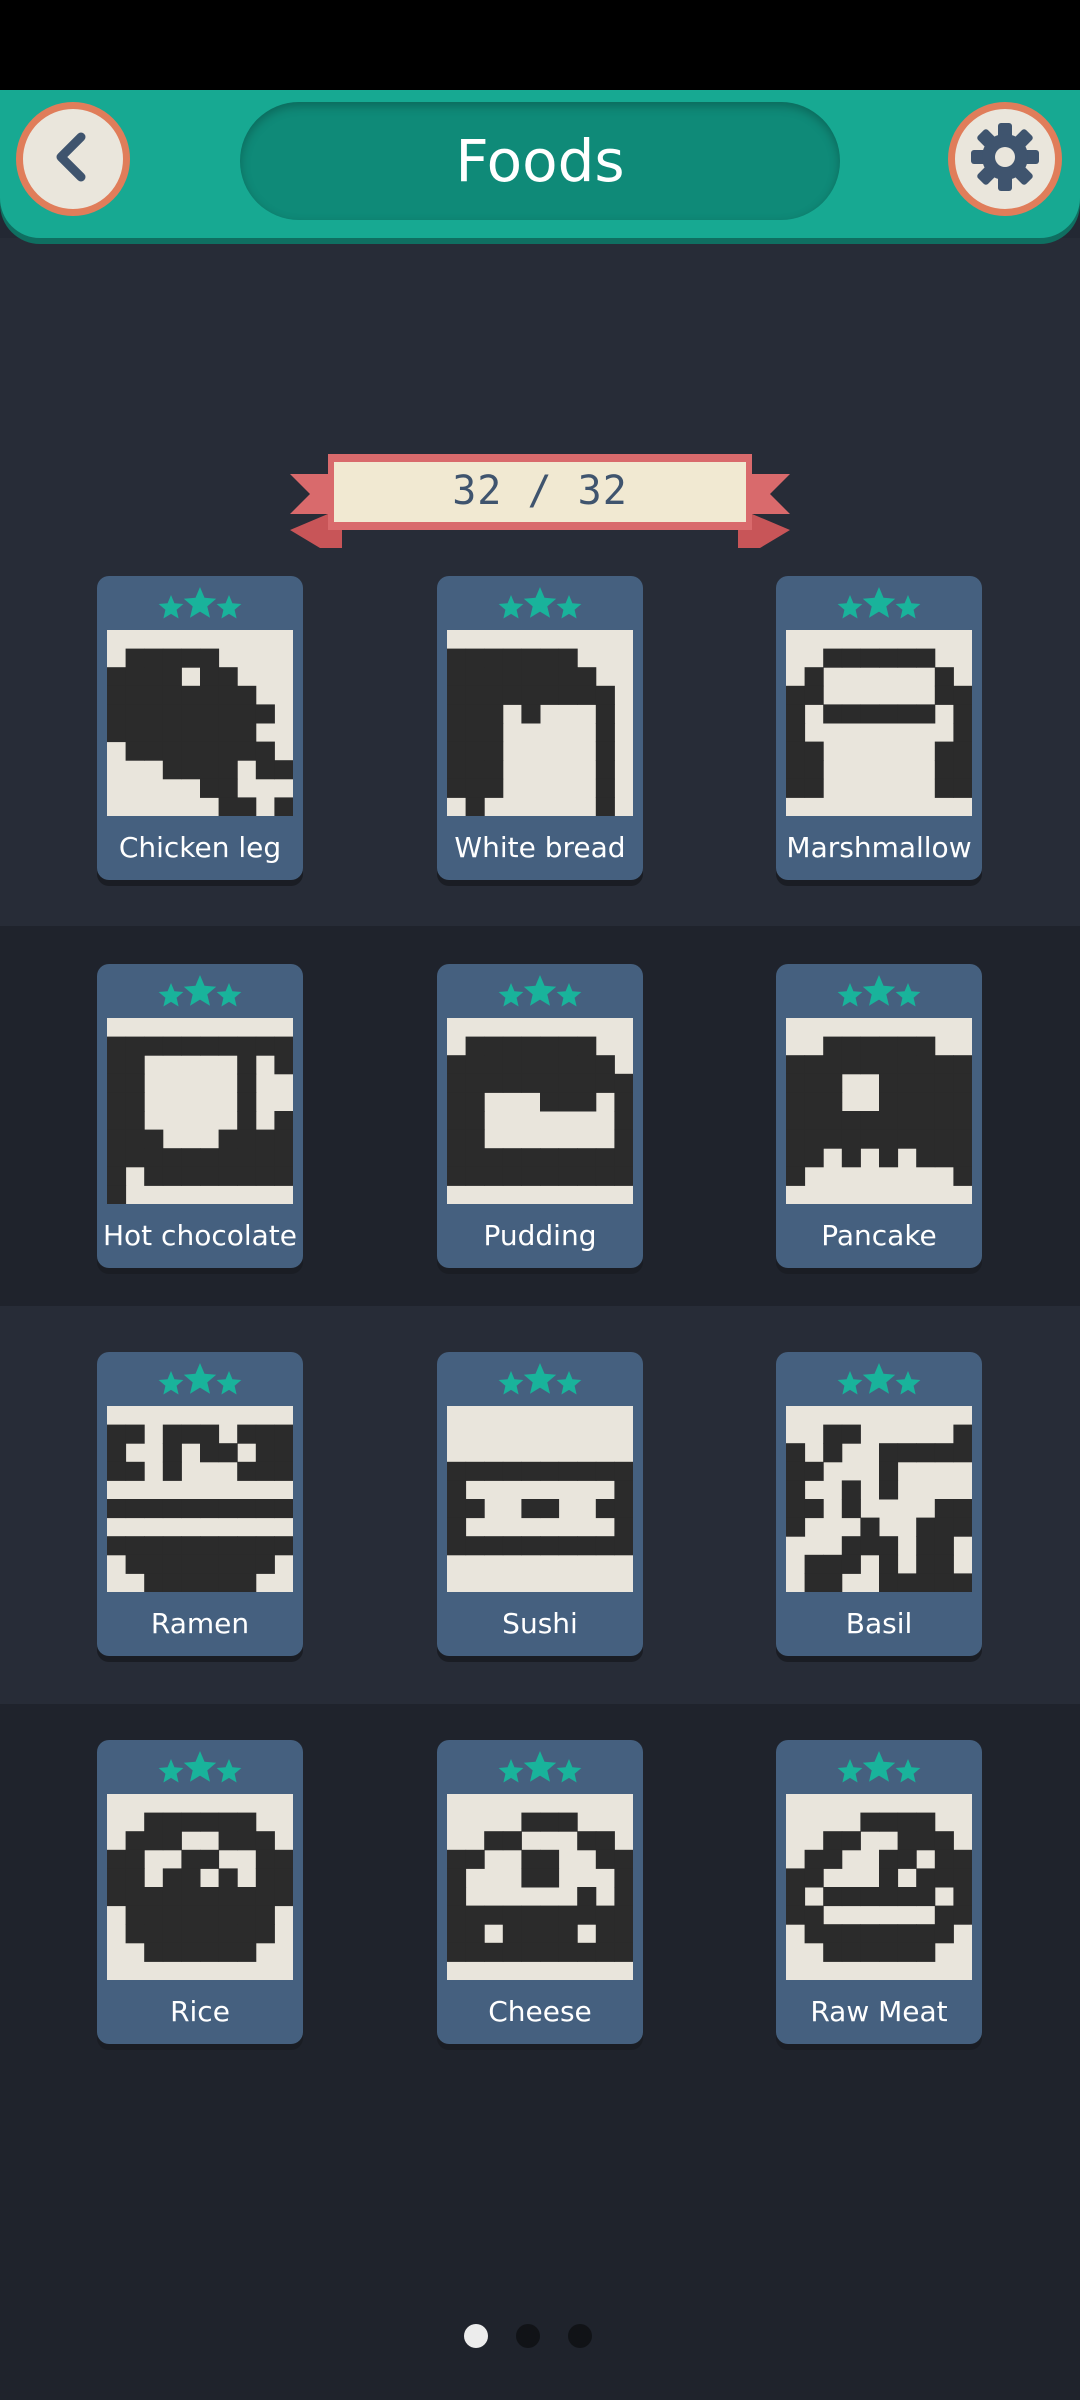  What do you see at coordinates (200, 1892) in the screenshot?
I see `puzzle-card: Rice` at bounding box center [200, 1892].